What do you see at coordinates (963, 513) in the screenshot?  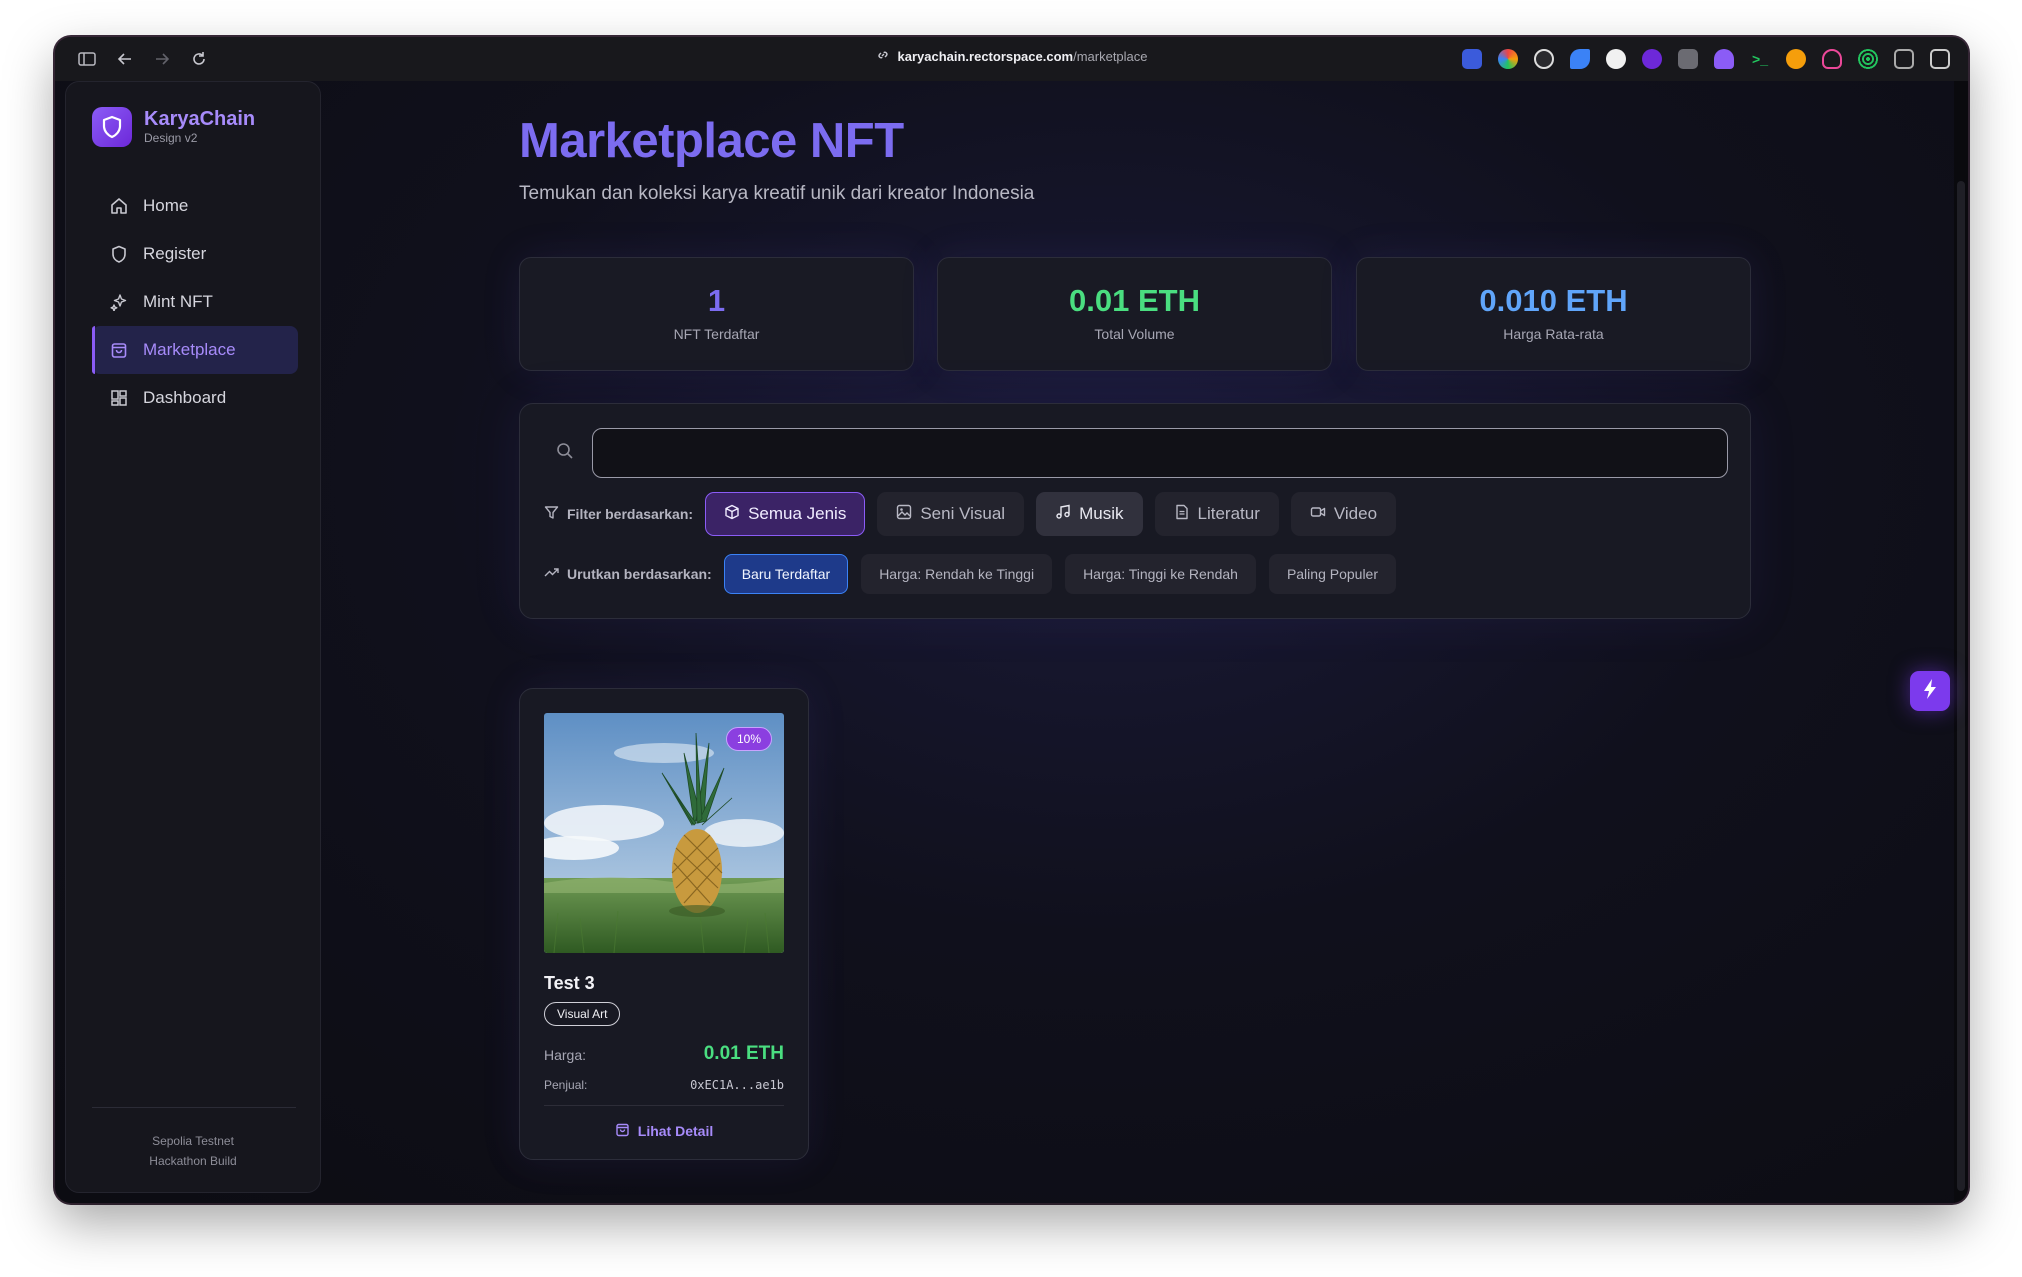 I see `chip-label: Seni Visual` at bounding box center [963, 513].